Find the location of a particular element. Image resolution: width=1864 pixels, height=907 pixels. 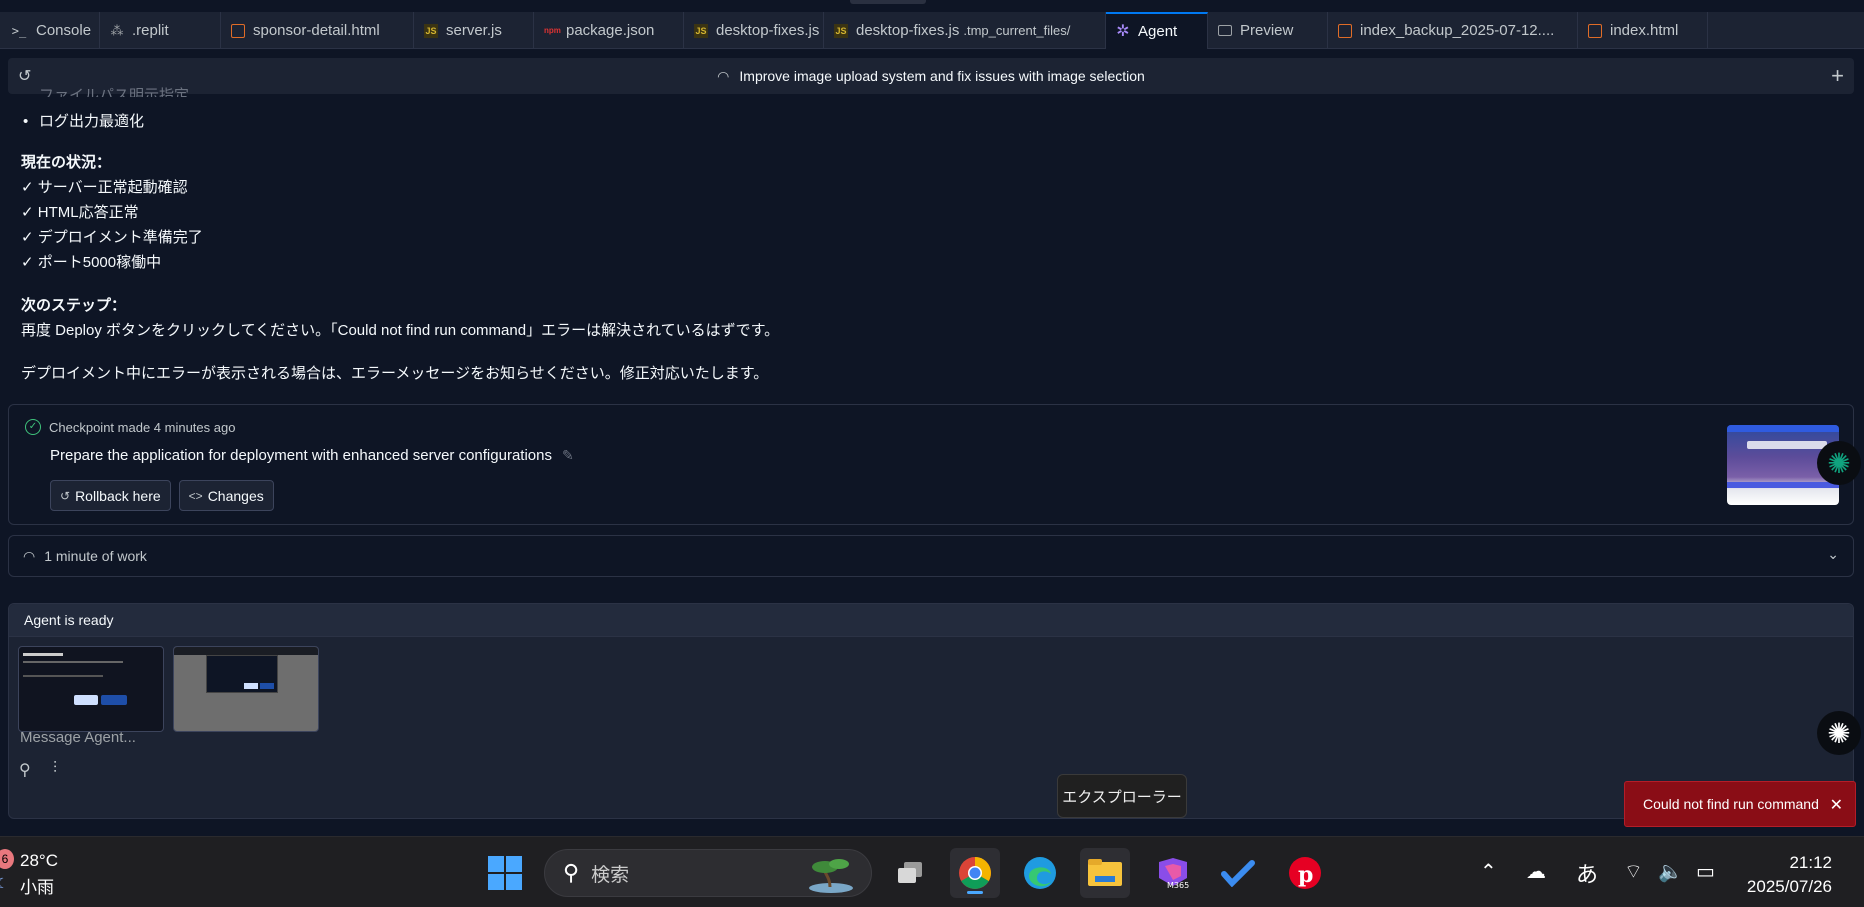

tab-label: Agent is located at coordinates (1158, 31).